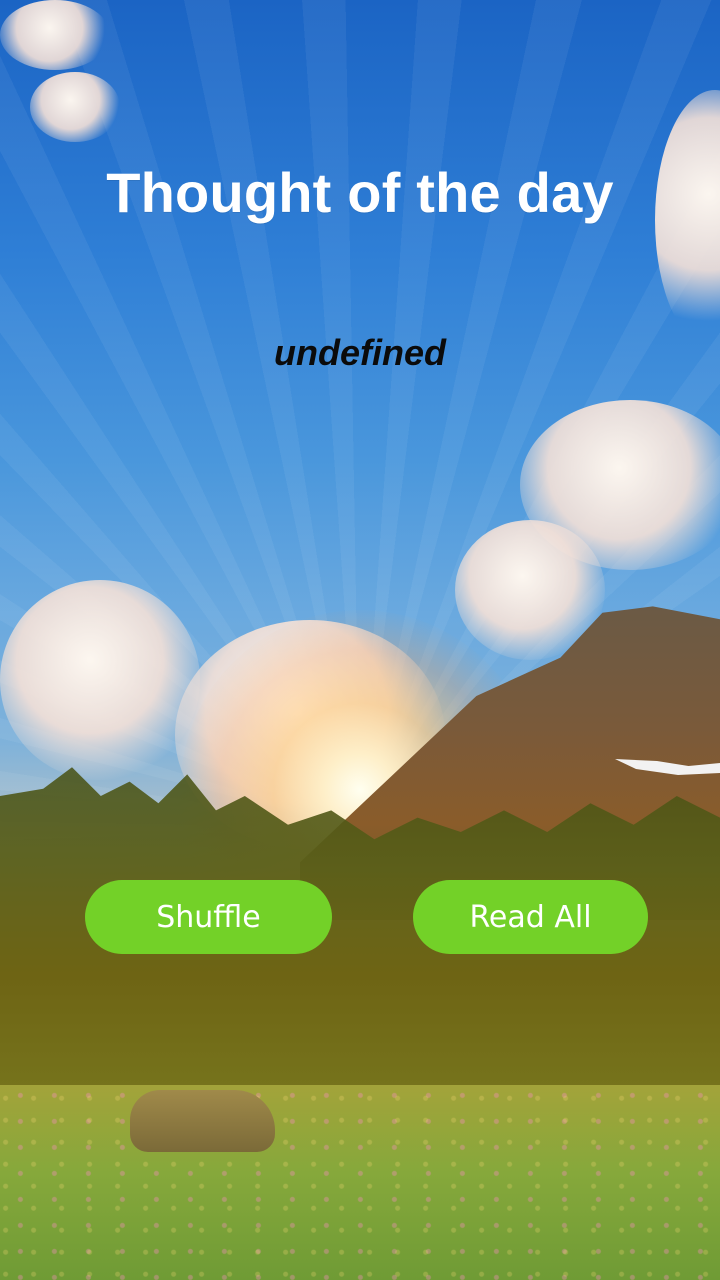 The width and height of the screenshot is (720, 1280). I want to click on shuffle-button: Shuffle, so click(208, 917).